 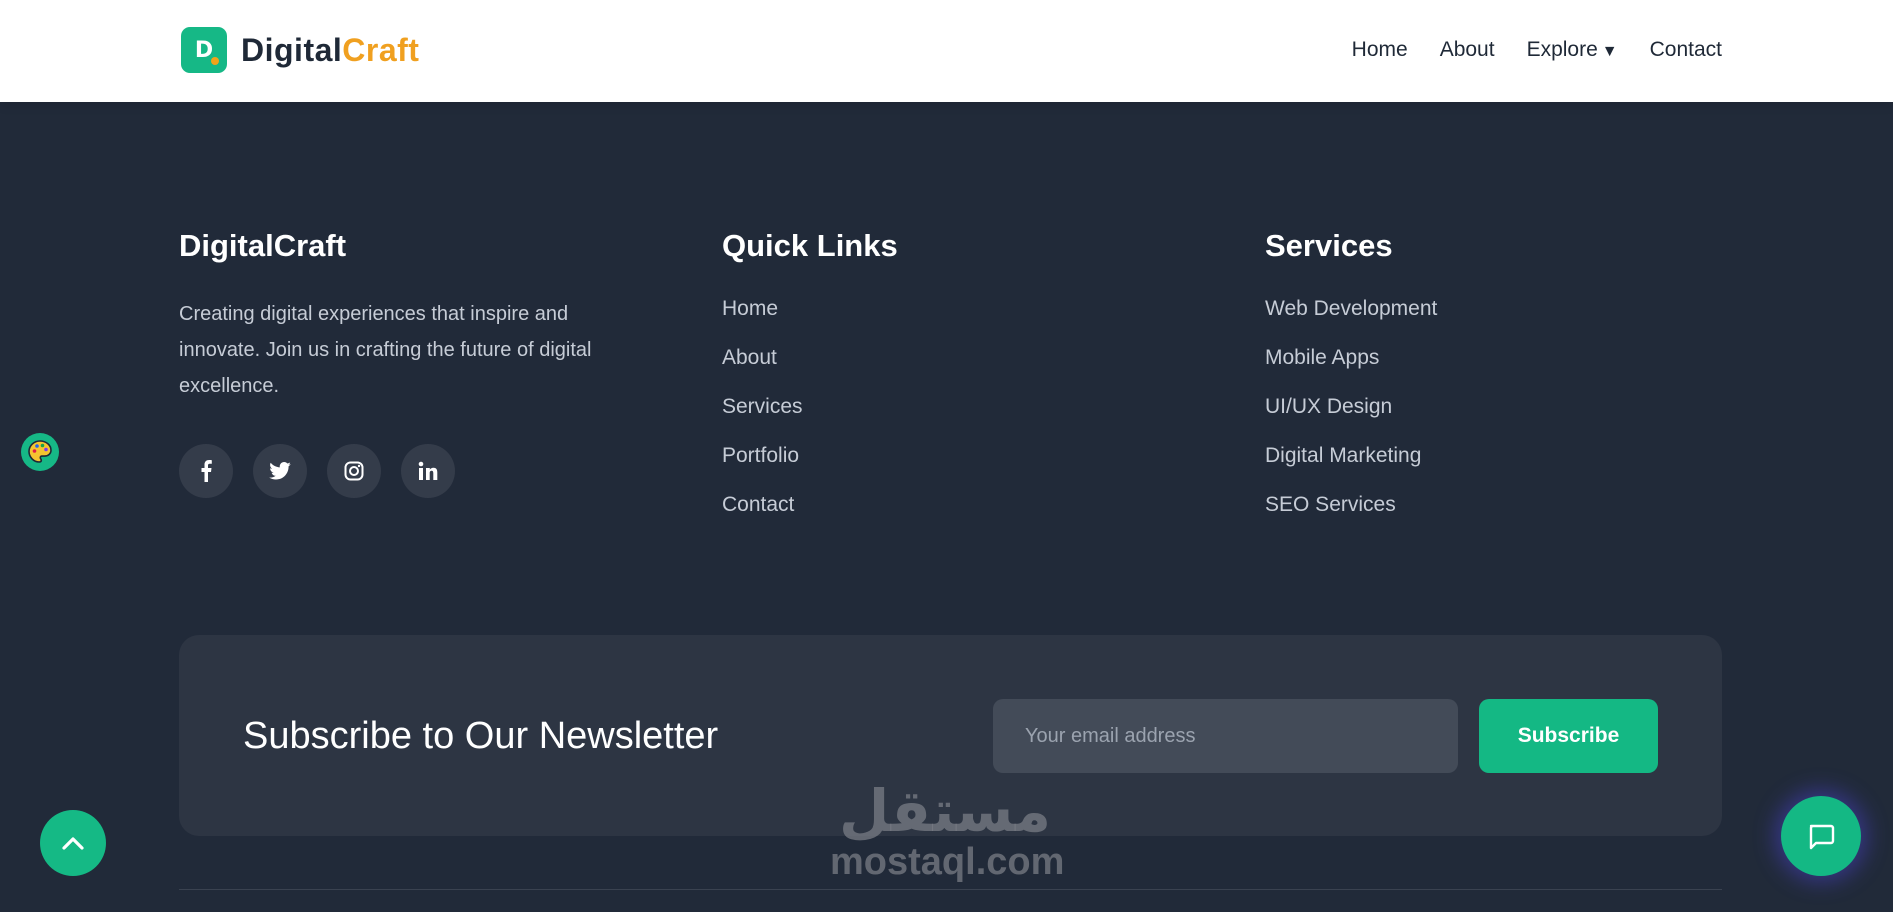 What do you see at coordinates (1562, 49) in the screenshot?
I see `nav-explore-label: Explore` at bounding box center [1562, 49].